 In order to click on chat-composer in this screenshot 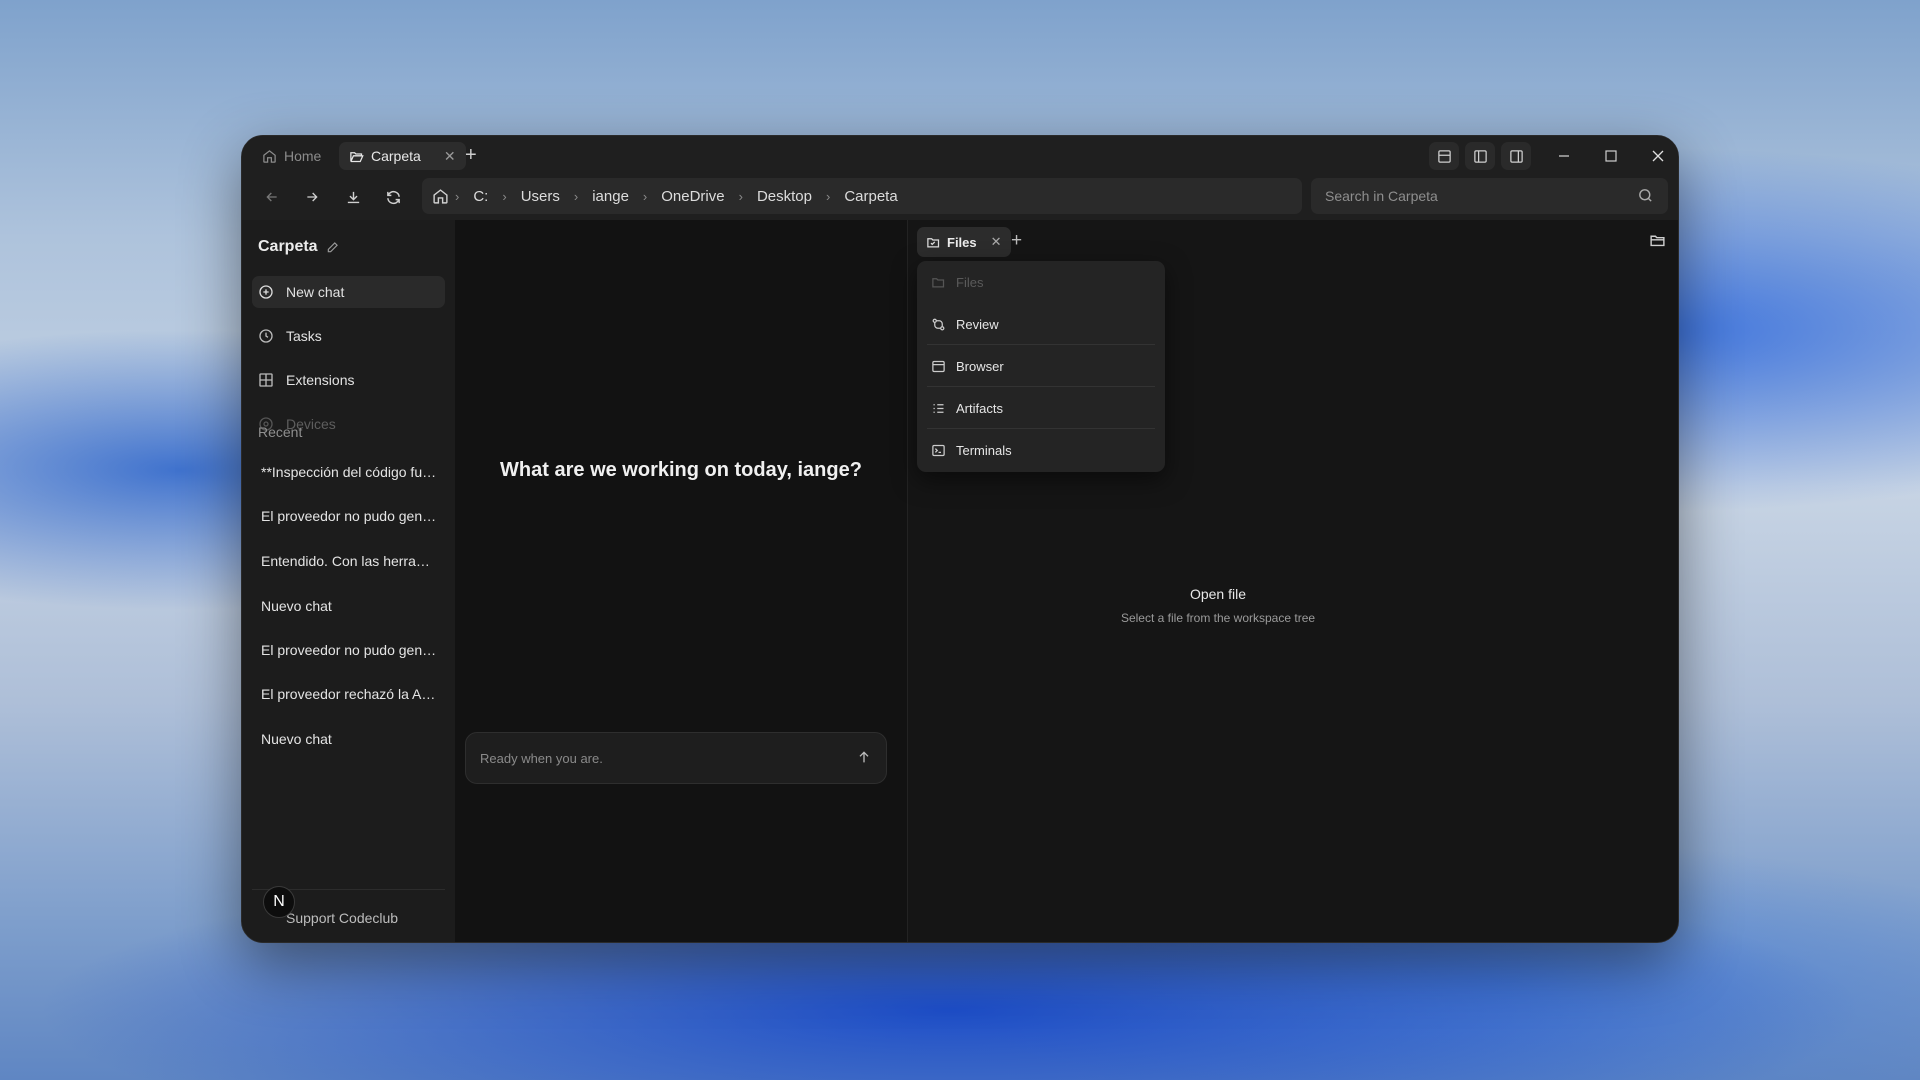, I will do `click(676, 758)`.